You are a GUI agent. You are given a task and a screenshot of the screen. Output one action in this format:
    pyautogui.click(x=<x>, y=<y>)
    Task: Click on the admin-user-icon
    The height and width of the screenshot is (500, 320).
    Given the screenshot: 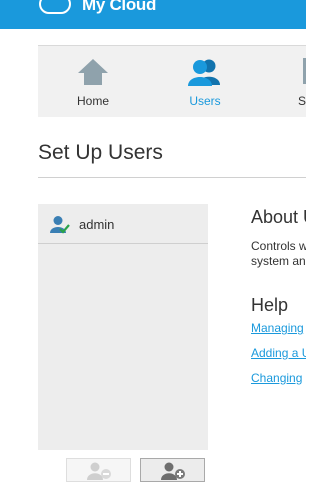 What is the action you would take?
    pyautogui.click(x=60, y=225)
    